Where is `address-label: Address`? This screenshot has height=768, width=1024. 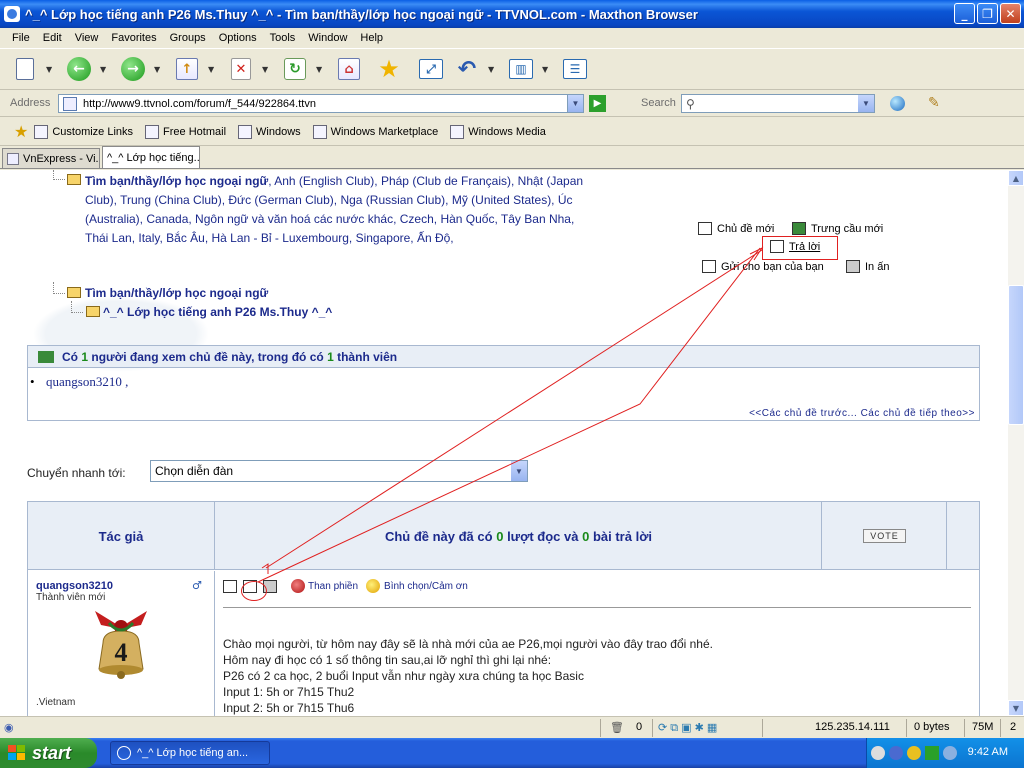
address-label: Address is located at coordinates (30, 103).